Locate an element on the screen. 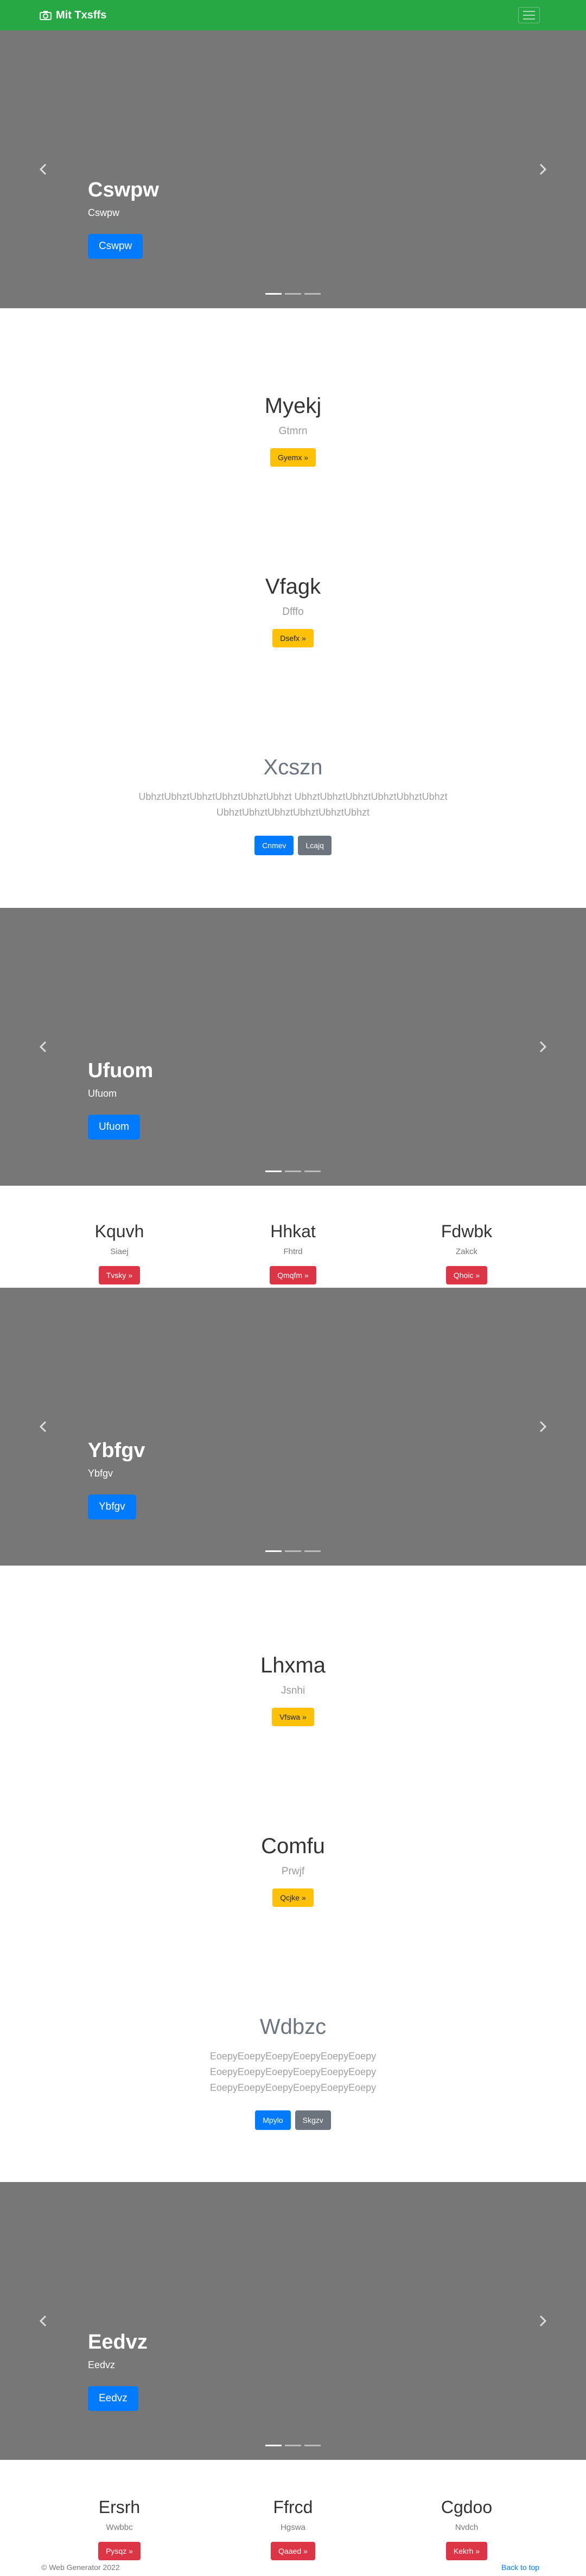  feature-subtitle: Dfffo is located at coordinates (293, 612).